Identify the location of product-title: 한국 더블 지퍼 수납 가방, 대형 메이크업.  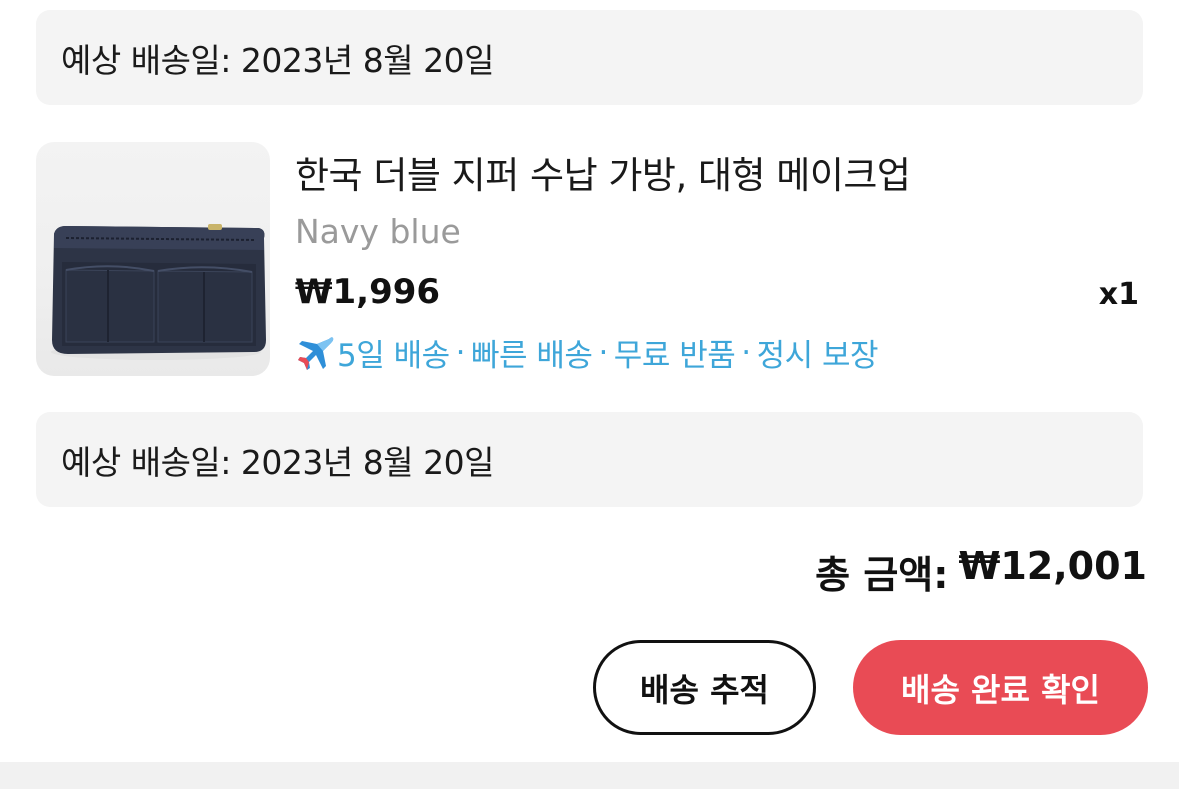
(603, 172).